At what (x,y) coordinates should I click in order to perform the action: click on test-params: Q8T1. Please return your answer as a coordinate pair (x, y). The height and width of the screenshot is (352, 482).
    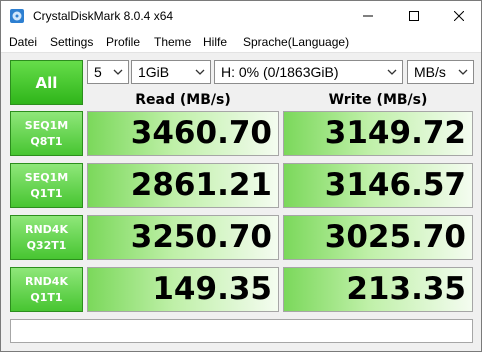
    Looking at the image, I should click on (46, 141).